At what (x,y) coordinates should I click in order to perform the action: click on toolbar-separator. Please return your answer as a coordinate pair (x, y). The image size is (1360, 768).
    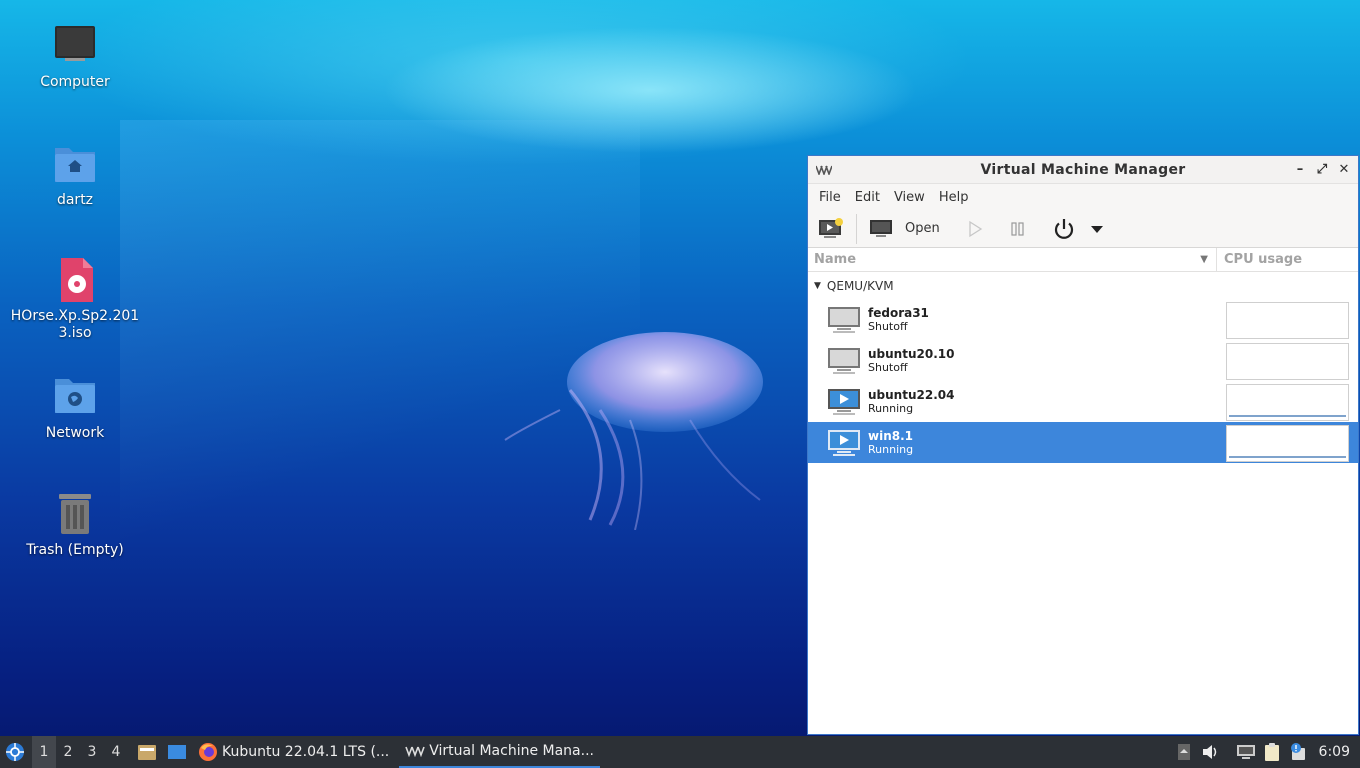
    Looking at the image, I should click on (856, 228).